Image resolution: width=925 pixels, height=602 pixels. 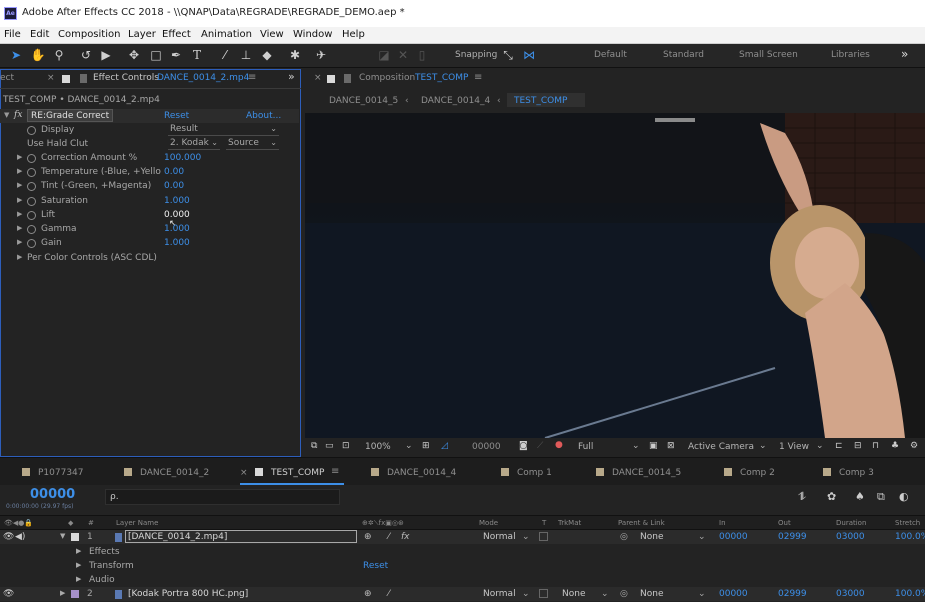 I want to click on display-dropdown: Result ⌄, so click(x=223, y=130).